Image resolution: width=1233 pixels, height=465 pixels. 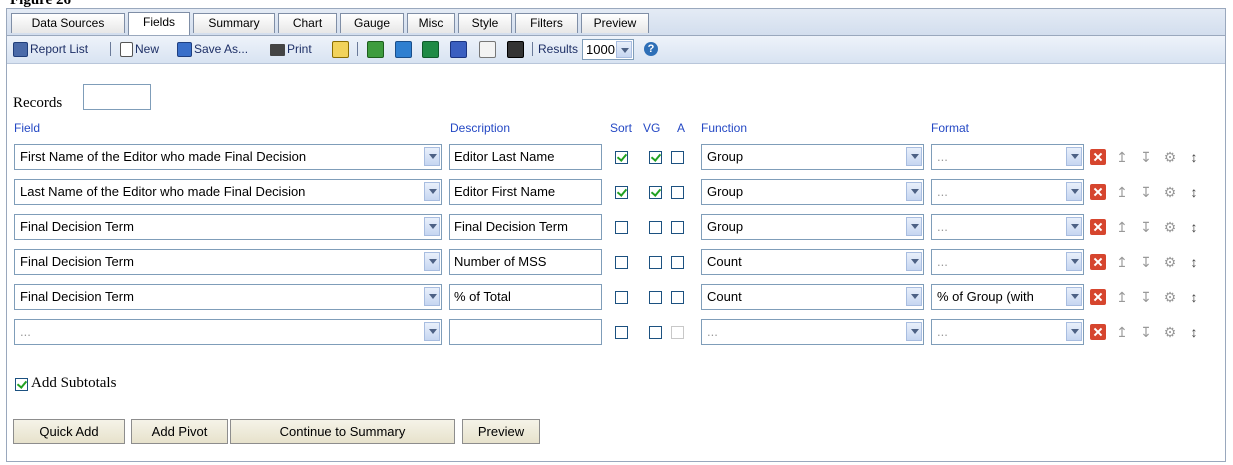 What do you see at coordinates (651, 49) in the screenshot?
I see `help-icon: ?` at bounding box center [651, 49].